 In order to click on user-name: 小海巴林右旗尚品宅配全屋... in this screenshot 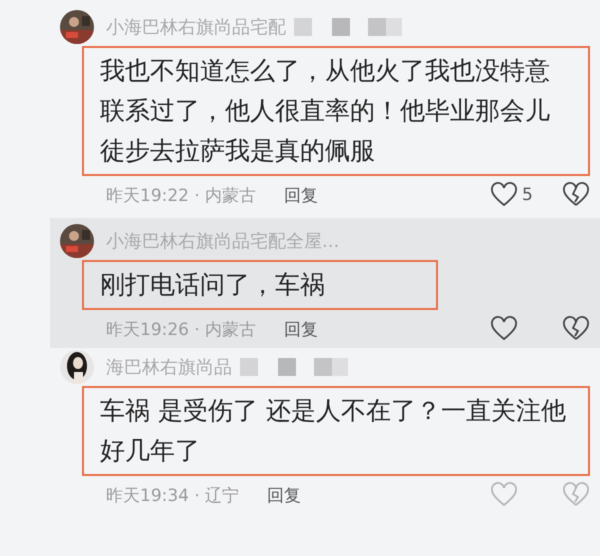, I will do `click(223, 241)`.